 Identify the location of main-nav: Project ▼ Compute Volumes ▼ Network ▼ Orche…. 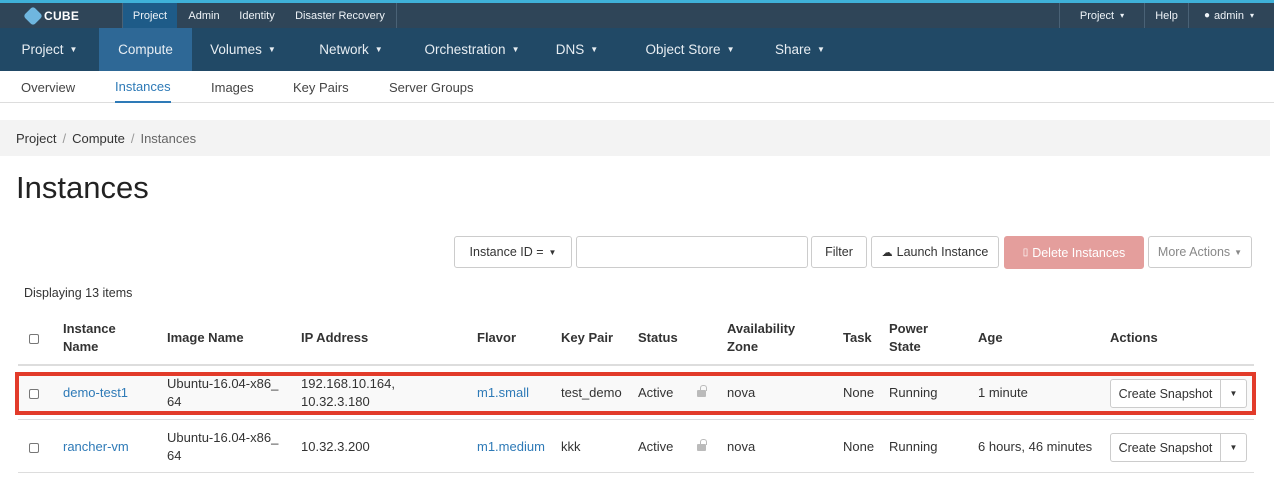
(637, 49).